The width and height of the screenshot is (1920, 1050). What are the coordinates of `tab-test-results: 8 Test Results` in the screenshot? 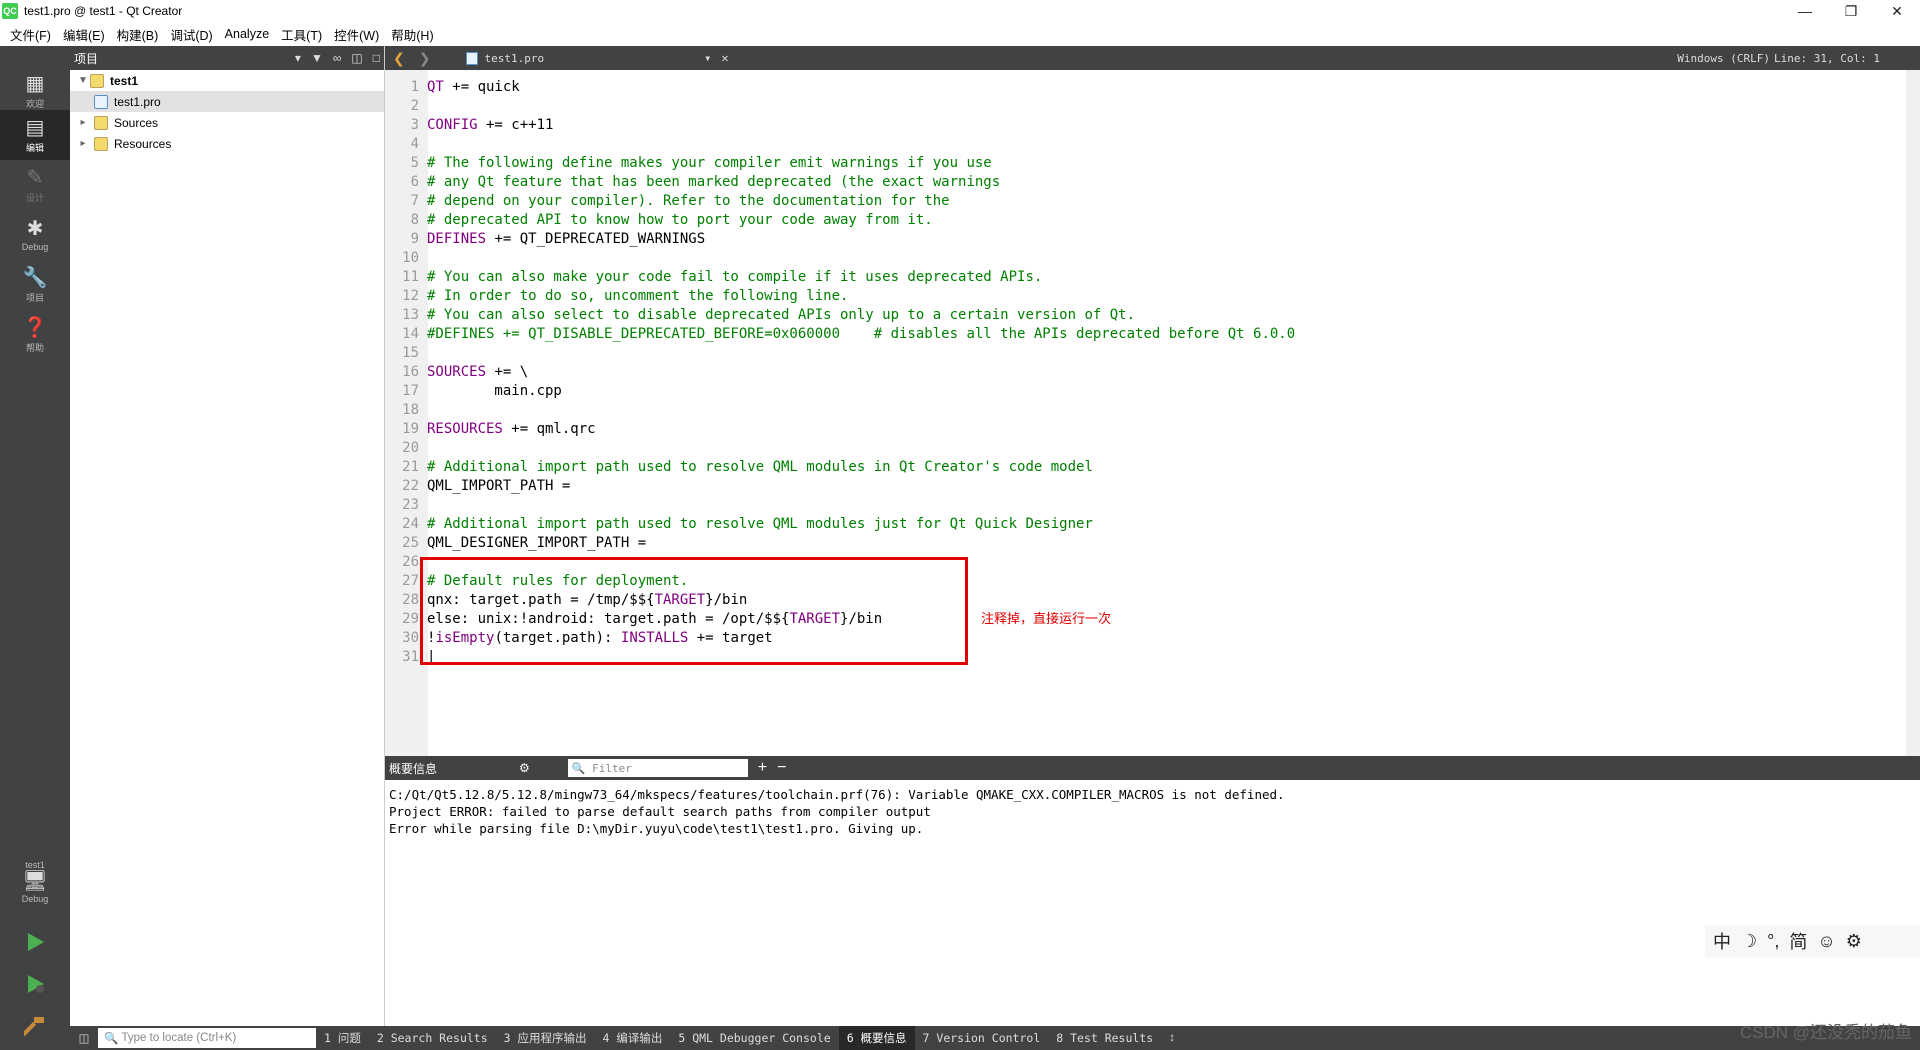 It's located at (1104, 1038).